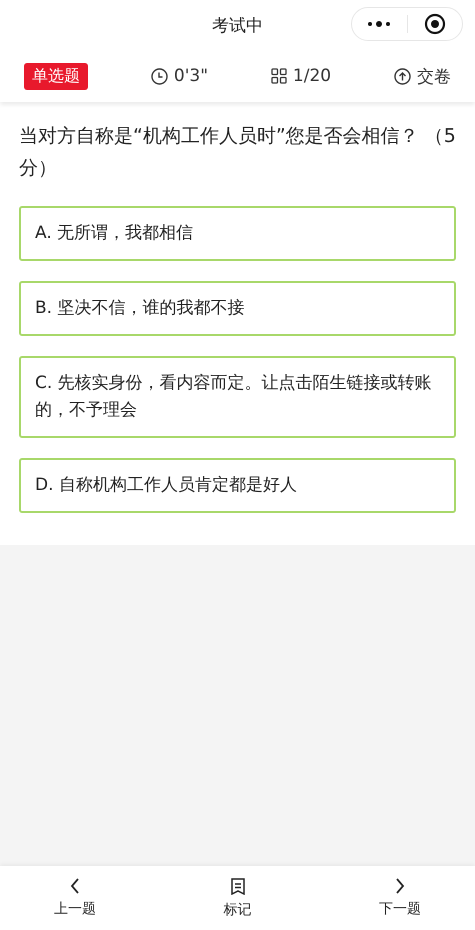  What do you see at coordinates (237, 308) in the screenshot?
I see `answer-option: B. 坚决不信，谁的我都不接` at bounding box center [237, 308].